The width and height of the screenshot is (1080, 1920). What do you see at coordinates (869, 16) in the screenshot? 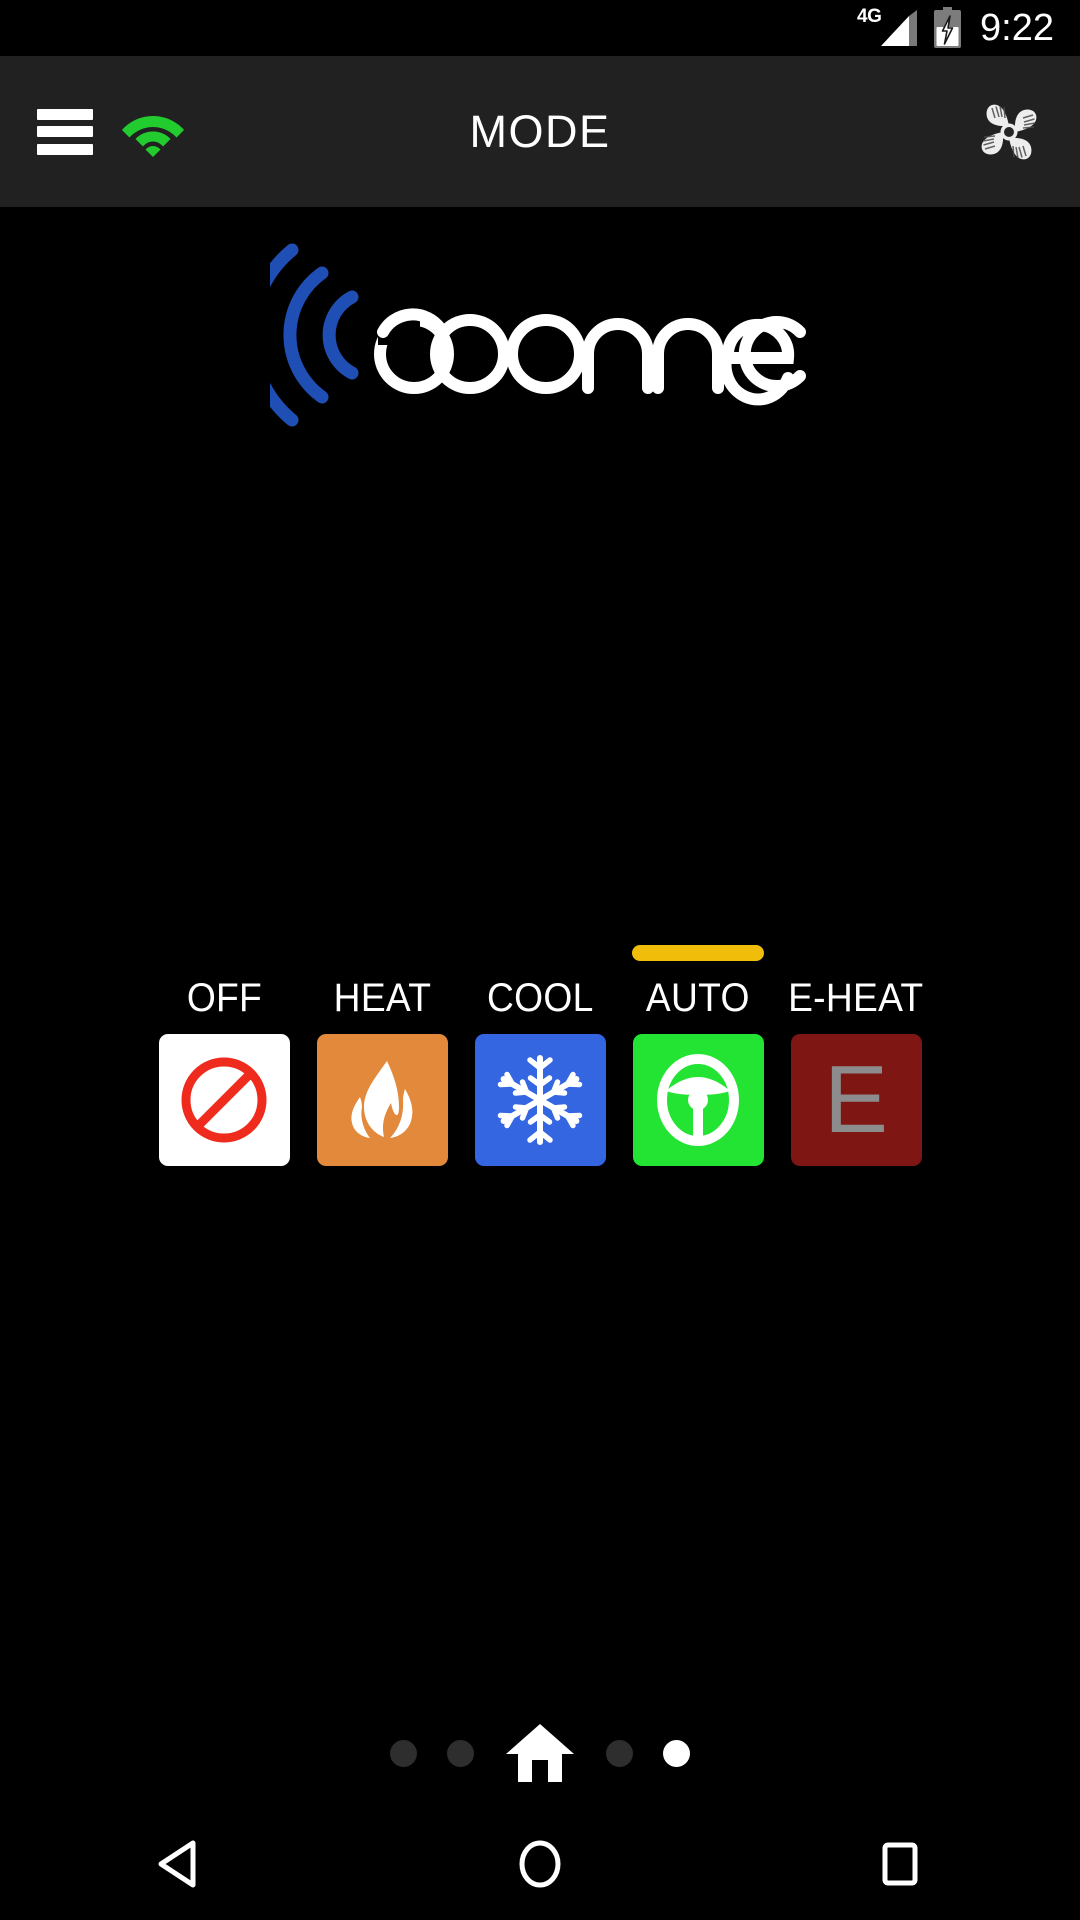
I see `network-type-label: 4G` at bounding box center [869, 16].